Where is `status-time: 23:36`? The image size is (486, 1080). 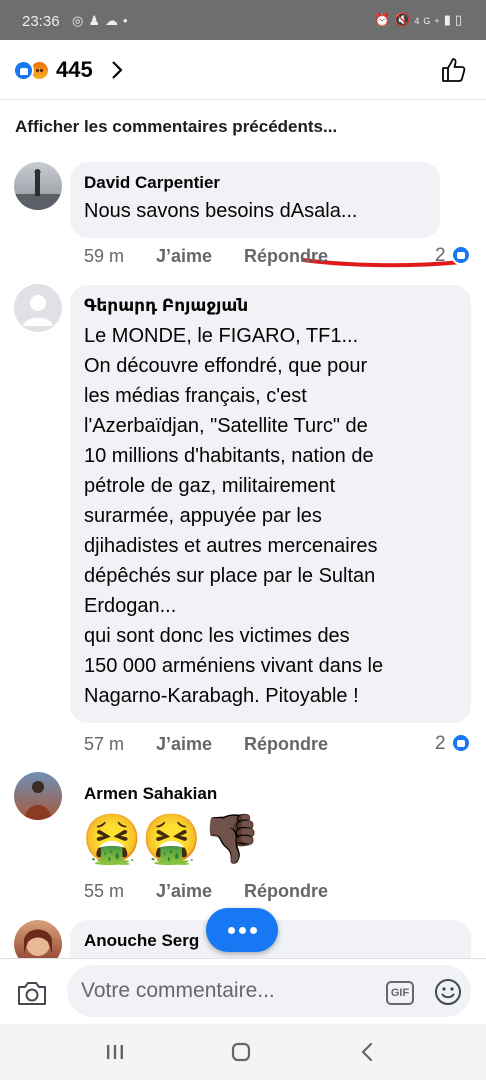 status-time: 23:36 is located at coordinates (41, 21).